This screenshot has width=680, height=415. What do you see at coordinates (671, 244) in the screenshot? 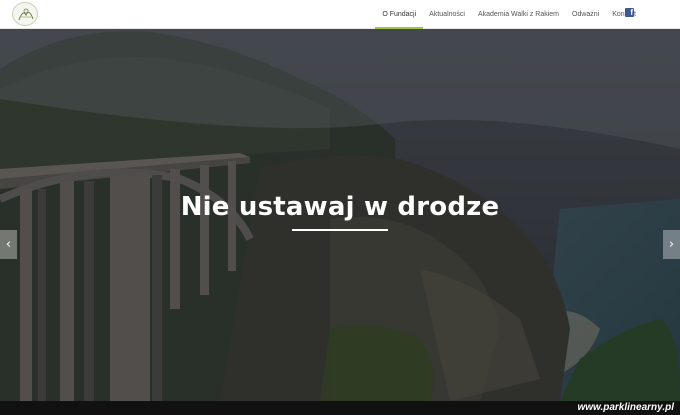
I see `chevron-right-icon: ›` at bounding box center [671, 244].